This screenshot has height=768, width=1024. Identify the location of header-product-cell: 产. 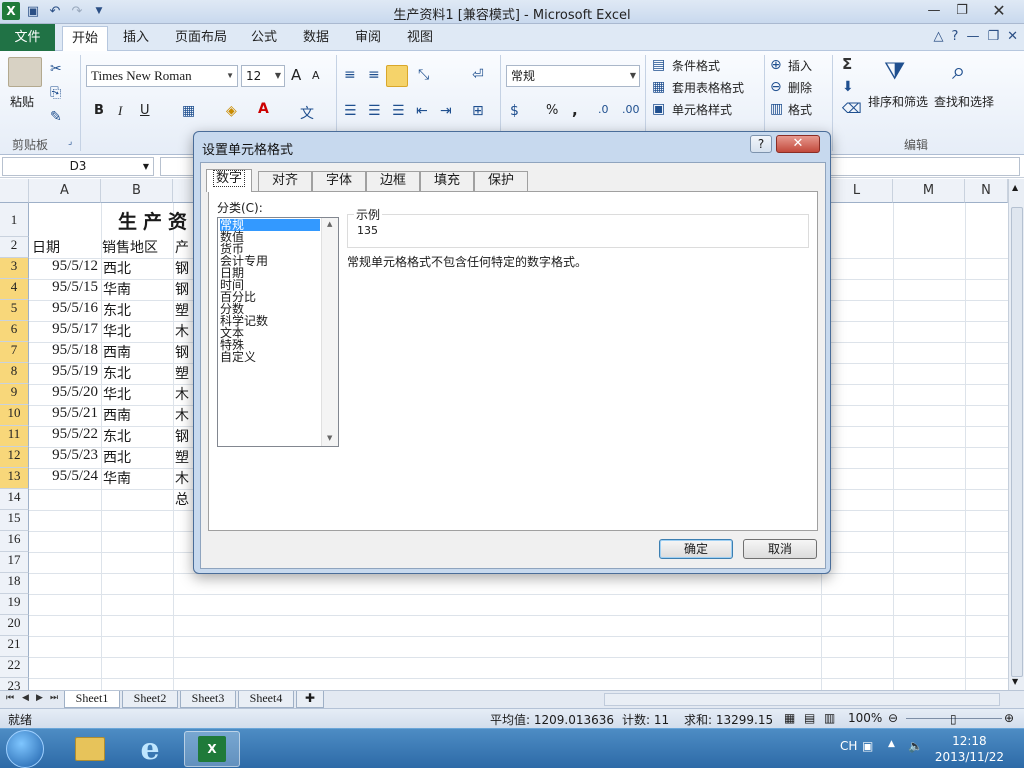
(182, 247).